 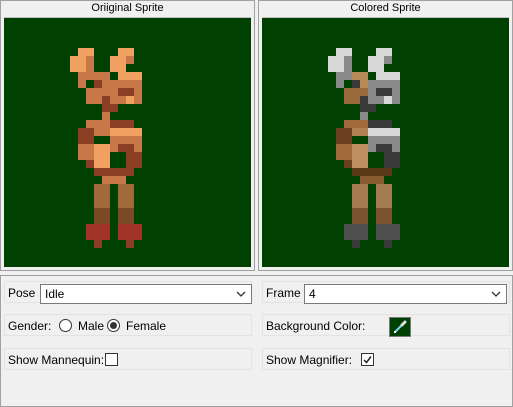 What do you see at coordinates (312, 294) in the screenshot?
I see `frame-value: 4` at bounding box center [312, 294].